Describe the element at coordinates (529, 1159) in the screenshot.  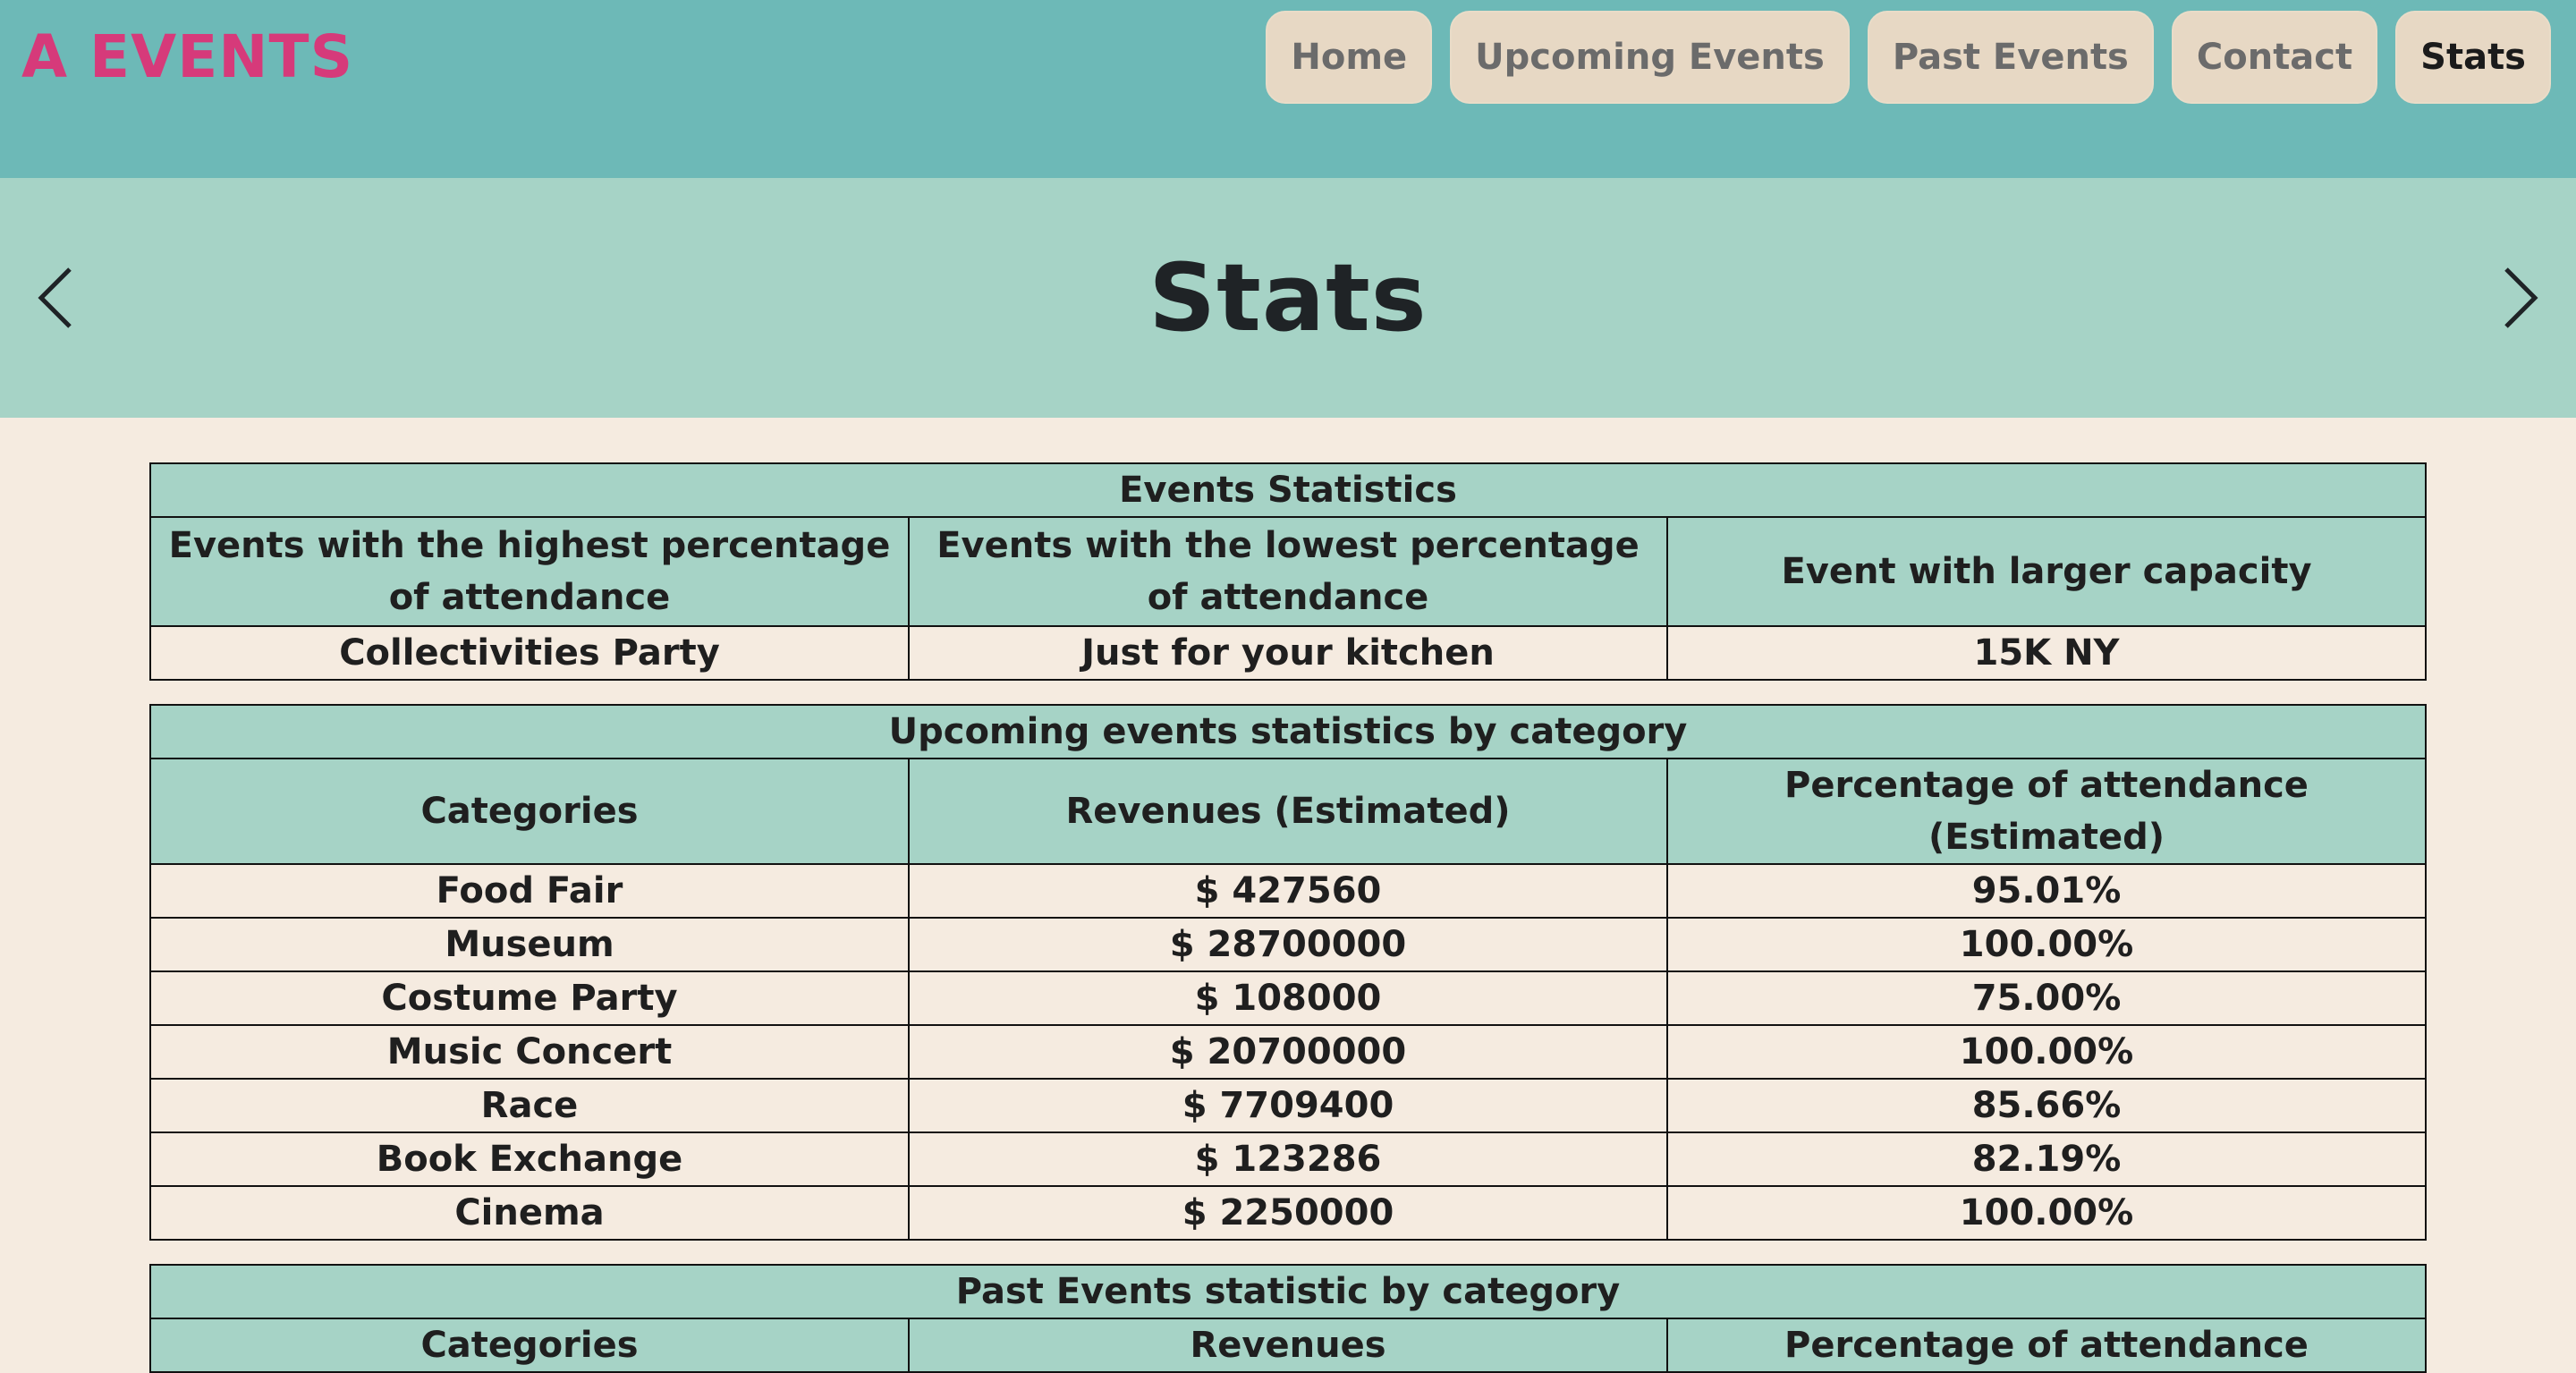
I see `table-cell: Book Exchange` at that location.